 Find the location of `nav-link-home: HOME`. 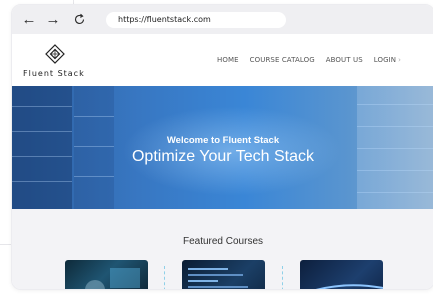

nav-link-home: HOME is located at coordinates (228, 60).